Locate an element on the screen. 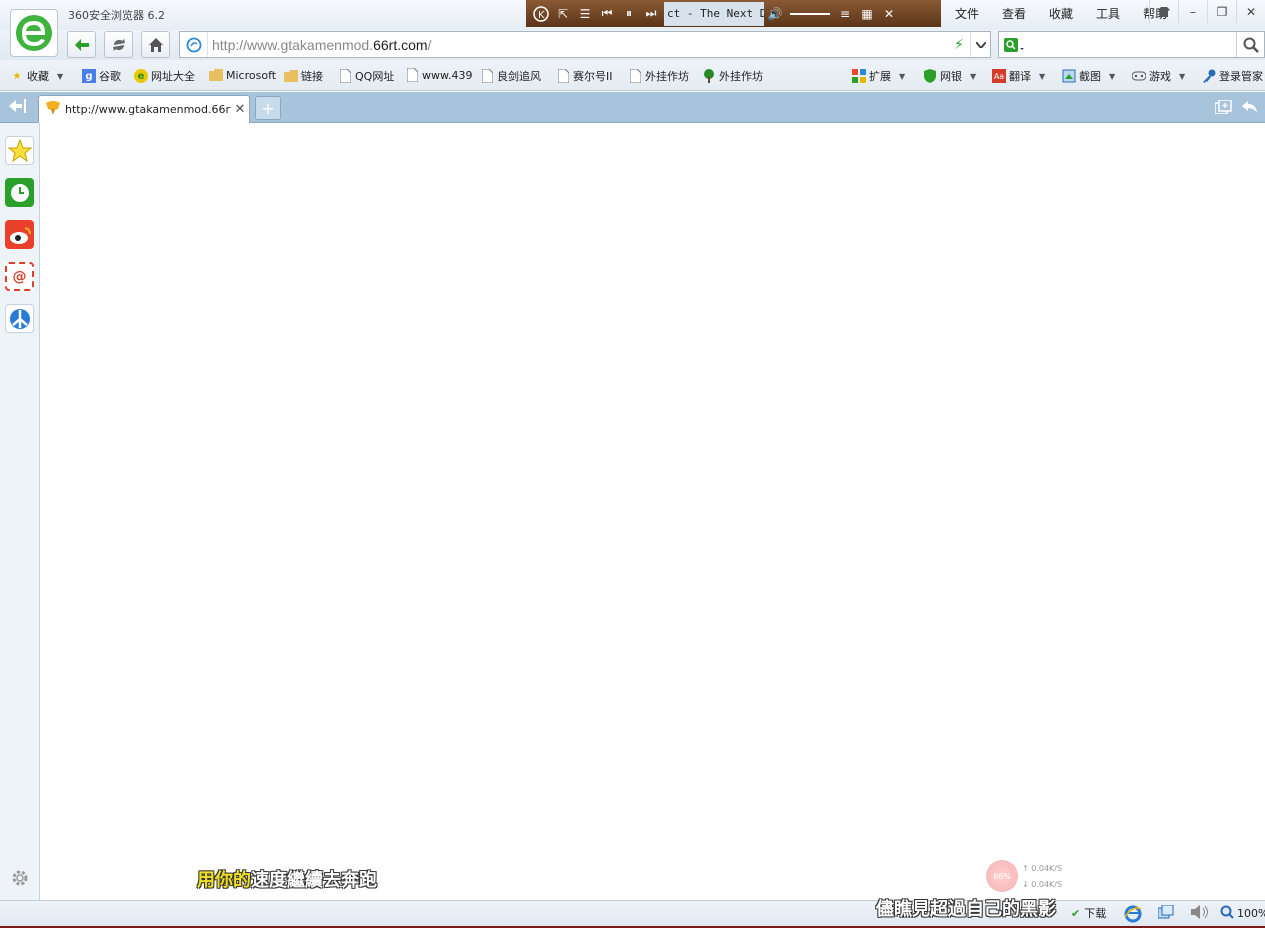 This screenshot has width=1265, height=928. bookmark-liangjian: 良剑追风 is located at coordinates (510, 76).